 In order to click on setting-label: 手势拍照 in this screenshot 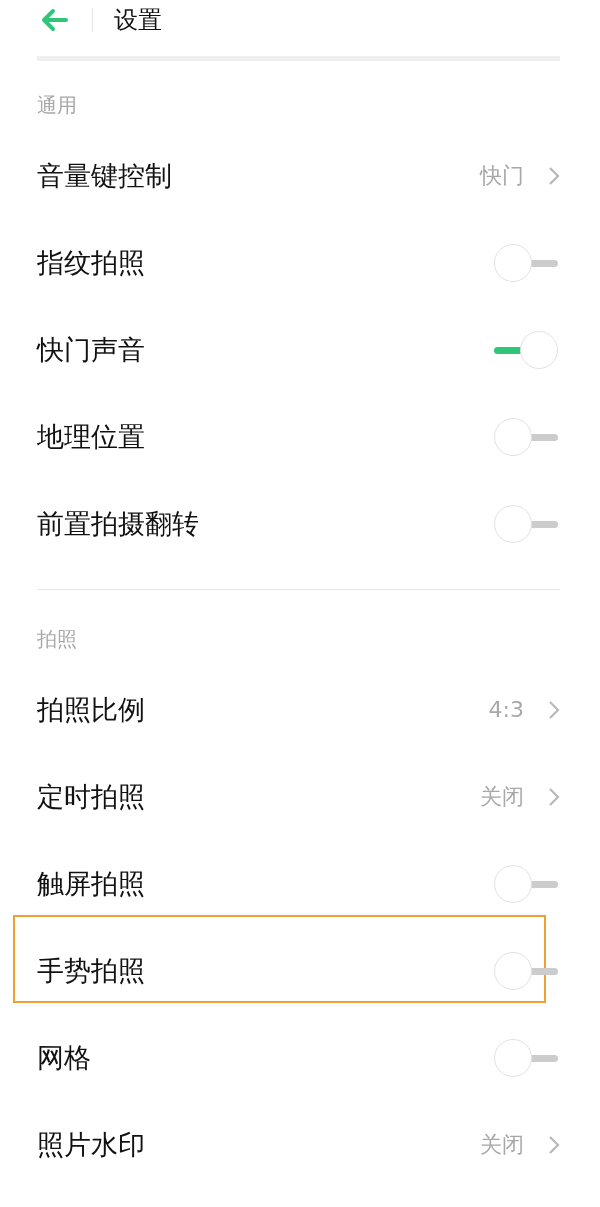, I will do `click(91, 970)`.